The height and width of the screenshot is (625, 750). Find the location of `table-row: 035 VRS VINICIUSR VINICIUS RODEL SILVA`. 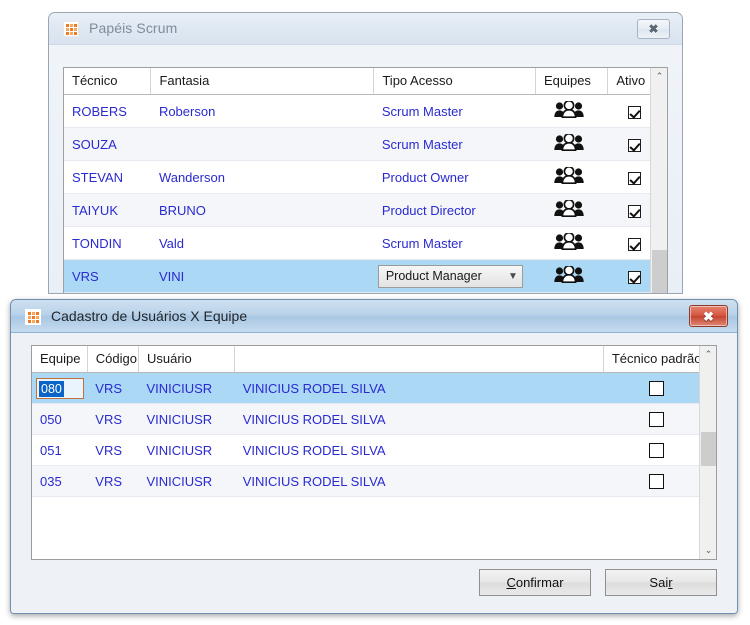

table-row: 035 VRS VINICIUSR VINICIUS RODEL SILVA is located at coordinates (374, 481).